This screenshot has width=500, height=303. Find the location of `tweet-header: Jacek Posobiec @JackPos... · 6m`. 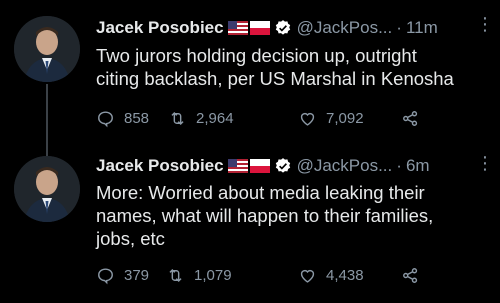

tweet-header: Jacek Posobiec @JackPos... · 6m is located at coordinates (263, 166).